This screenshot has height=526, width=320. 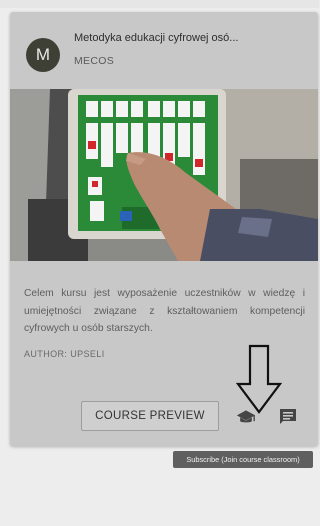 I want to click on course-author: AUTHOR: UPSELI, so click(x=64, y=354).